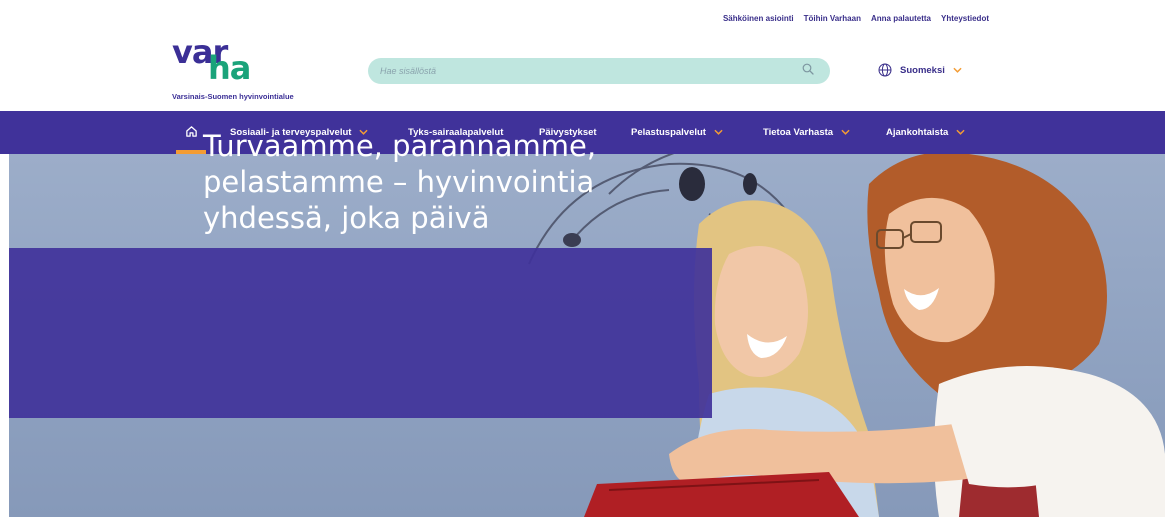  I want to click on search-icon, so click(810, 71).